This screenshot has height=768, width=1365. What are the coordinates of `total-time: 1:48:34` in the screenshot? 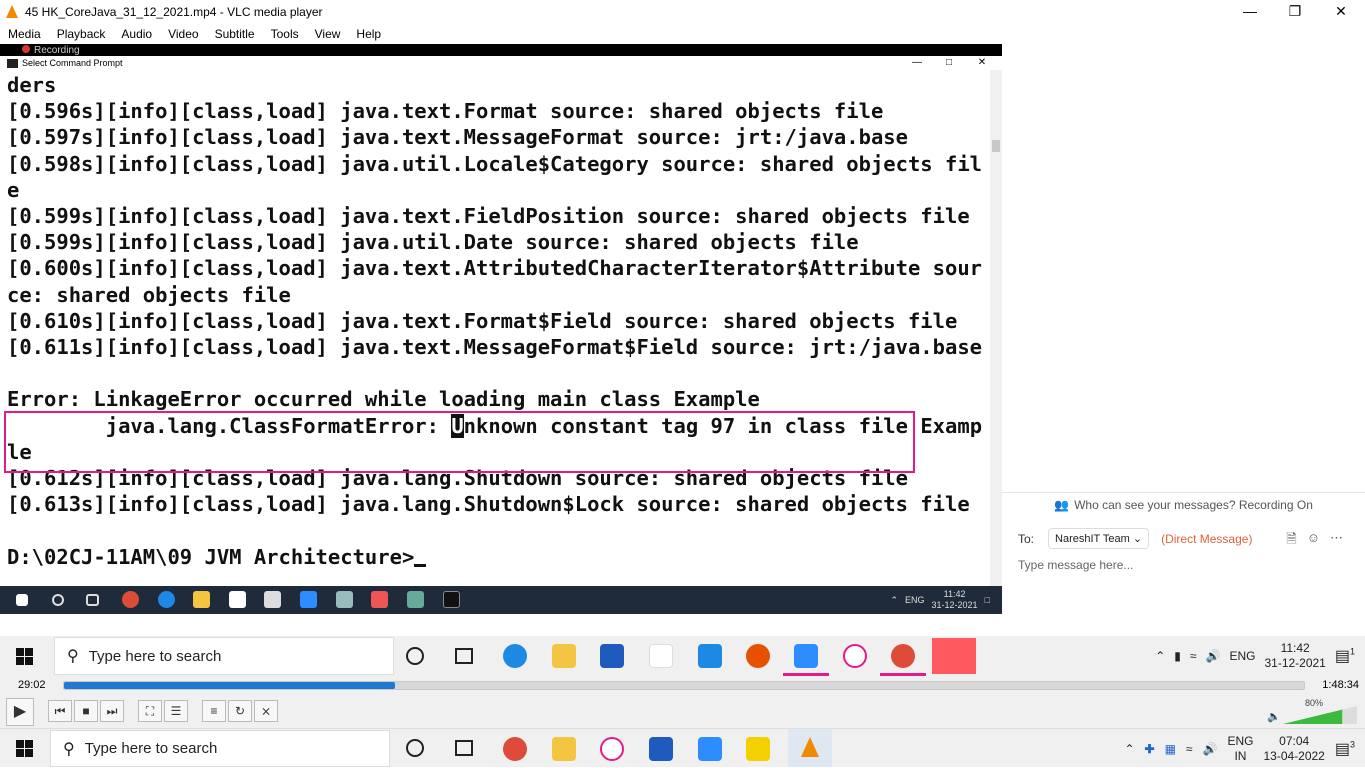 It's located at (1340, 685).